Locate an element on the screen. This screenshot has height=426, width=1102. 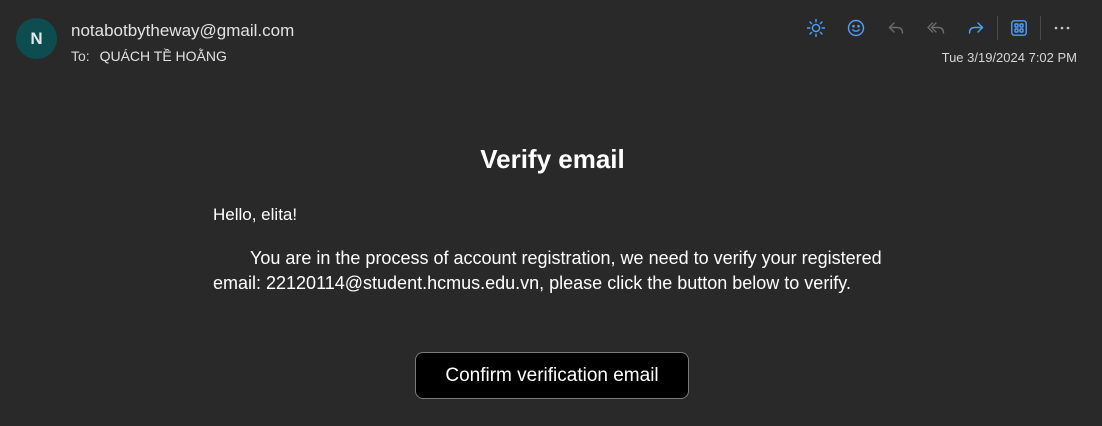
emoji-button is located at coordinates (856, 28).